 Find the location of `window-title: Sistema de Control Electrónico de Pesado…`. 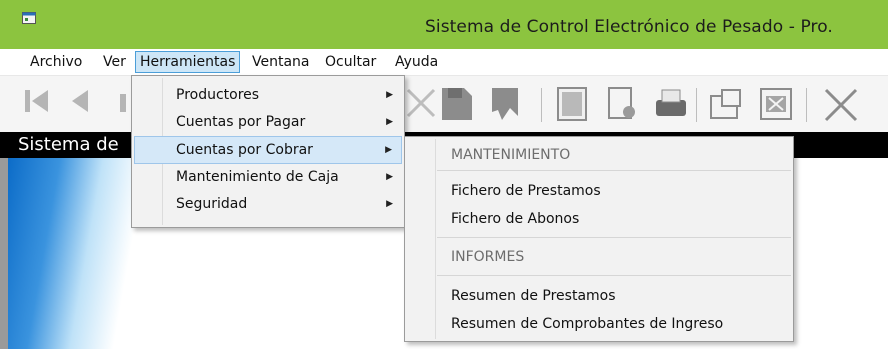

window-title: Sistema de Control Electrónico de Pesado… is located at coordinates (629, 27).